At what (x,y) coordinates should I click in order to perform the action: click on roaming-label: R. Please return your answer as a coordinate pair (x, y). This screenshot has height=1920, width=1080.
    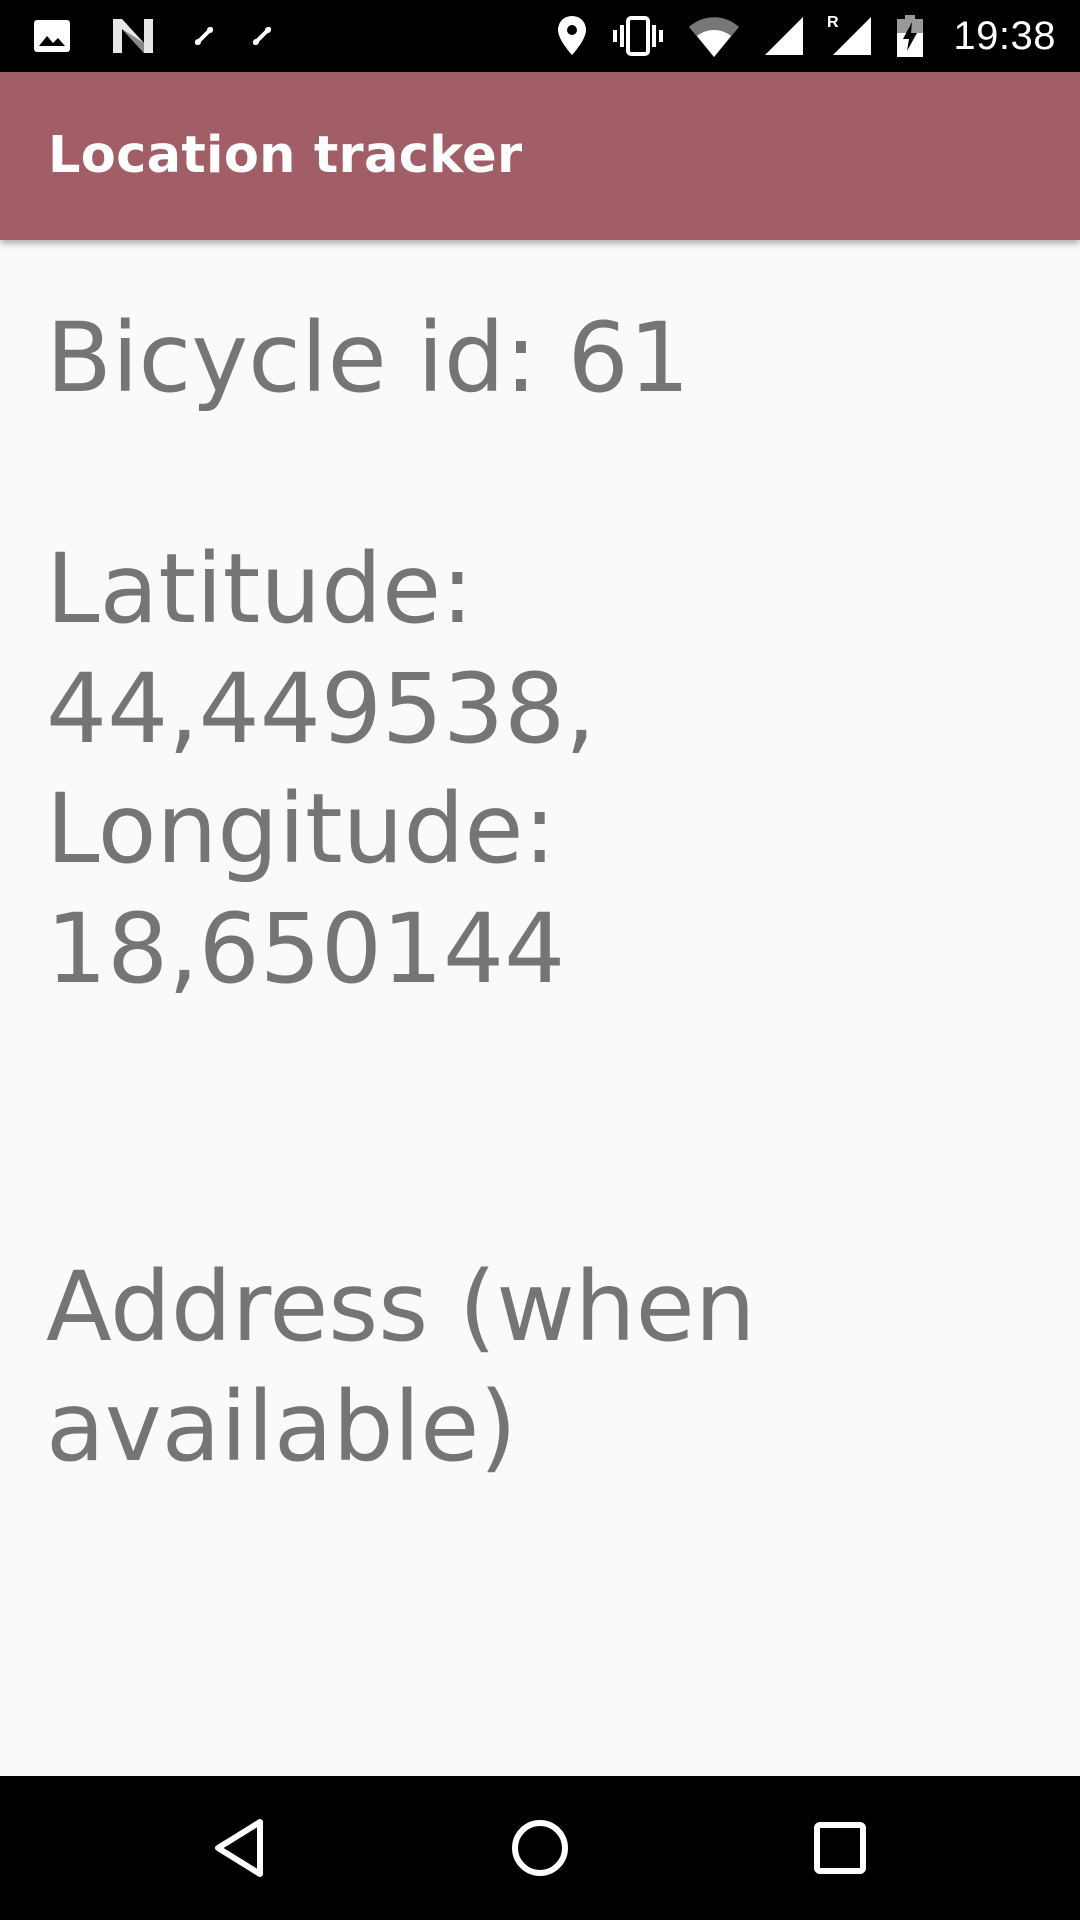
    Looking at the image, I should click on (833, 22).